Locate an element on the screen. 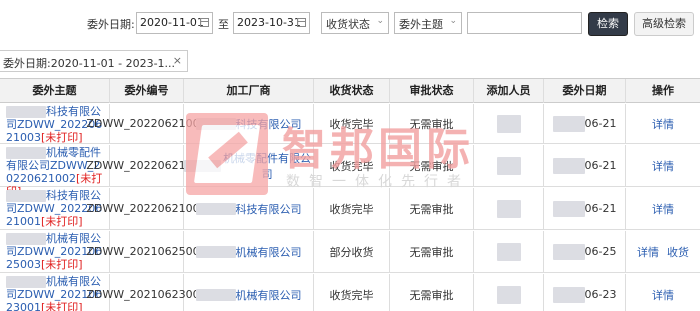  table-header: 委外主题 委外编号 加工厂商 收货状态 审批状态 添加人员 委外日期 操作 is located at coordinates (350, 91).